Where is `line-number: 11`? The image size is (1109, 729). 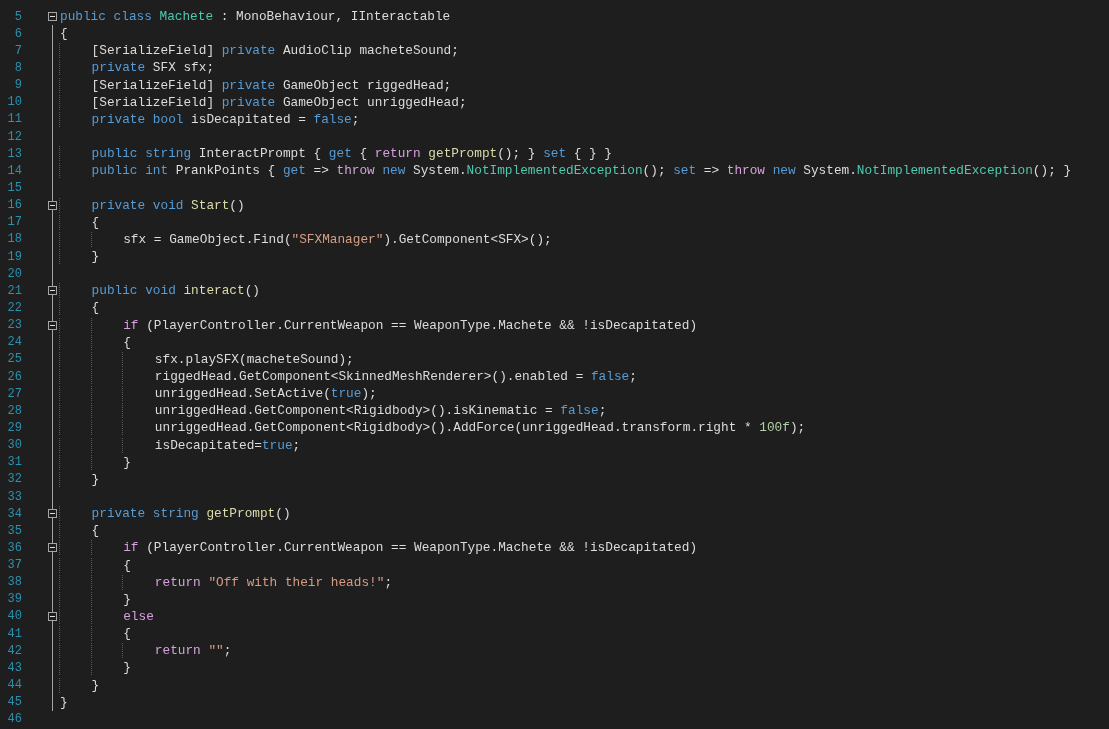
line-number: 11 is located at coordinates (14, 119).